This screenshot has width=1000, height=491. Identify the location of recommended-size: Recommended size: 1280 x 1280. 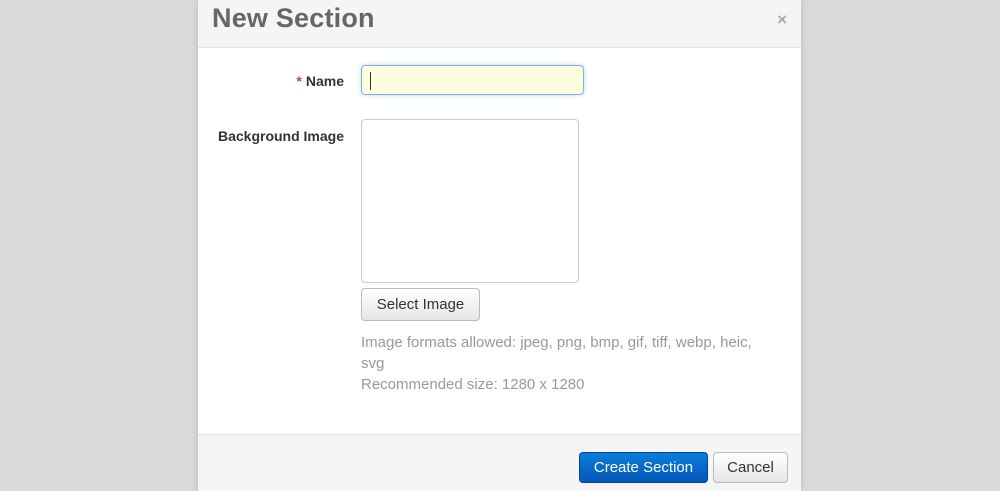
(473, 384).